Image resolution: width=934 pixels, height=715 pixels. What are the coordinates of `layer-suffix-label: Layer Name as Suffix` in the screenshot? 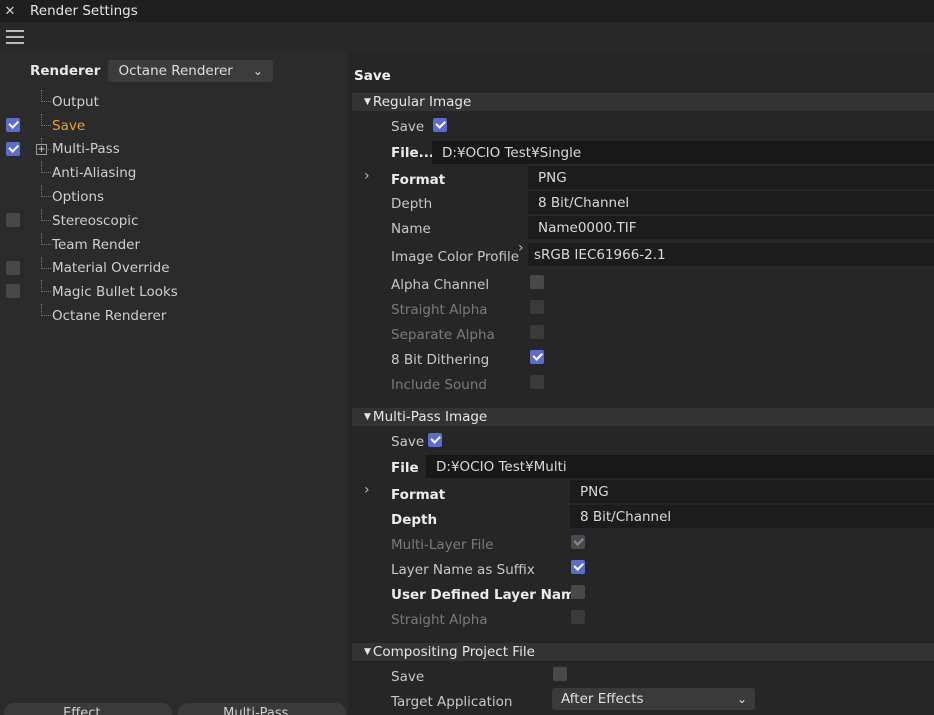 It's located at (463, 570).